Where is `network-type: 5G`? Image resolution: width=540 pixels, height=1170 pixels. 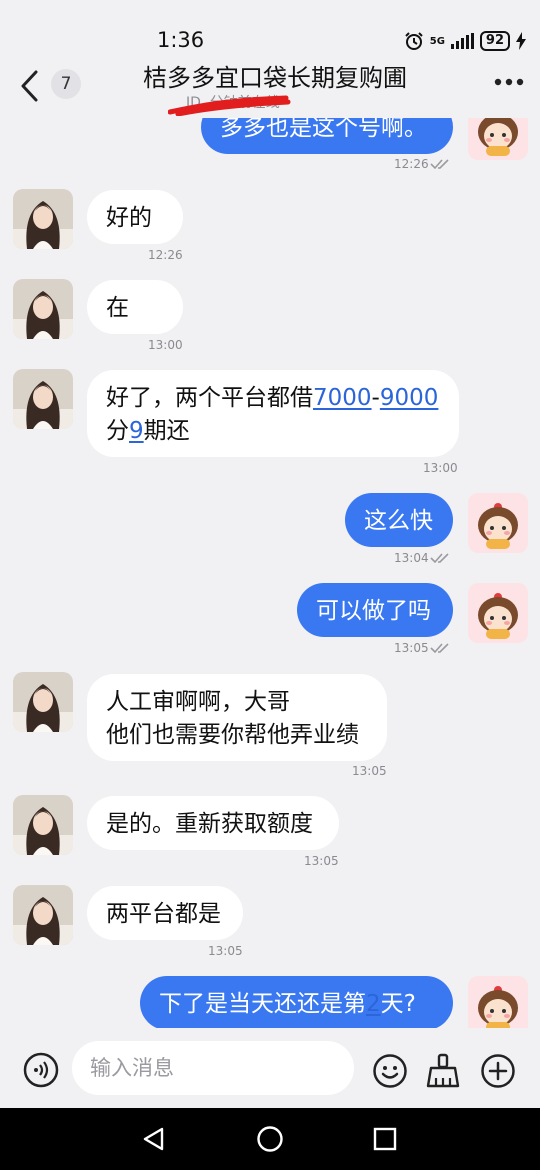 network-type: 5G is located at coordinates (437, 41).